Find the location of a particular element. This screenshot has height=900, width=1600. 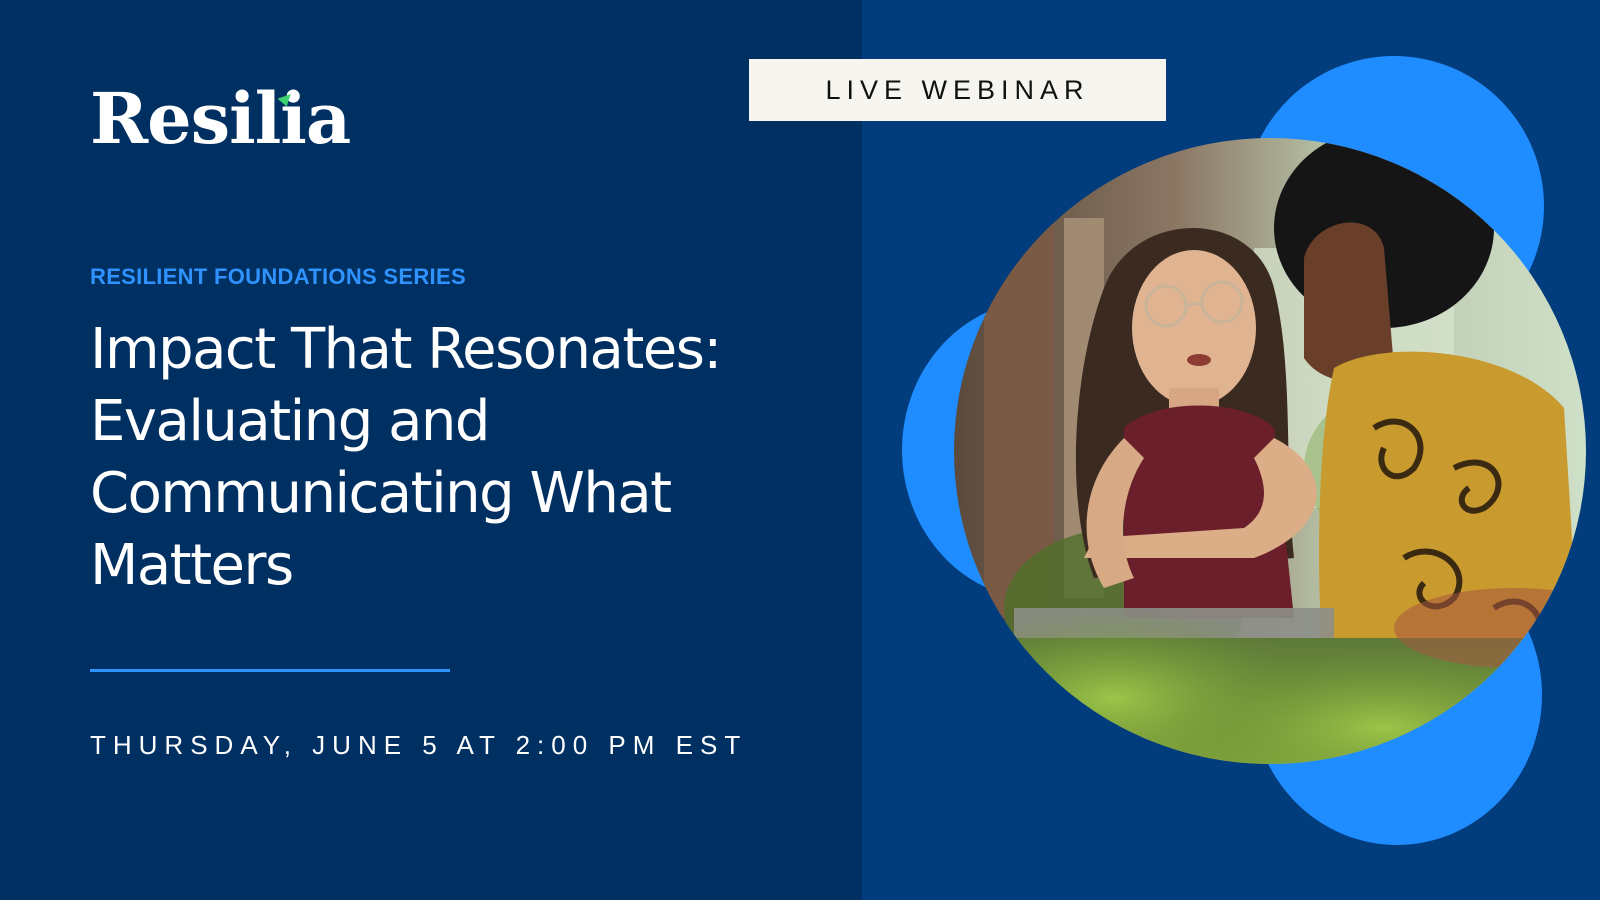

divider-line is located at coordinates (270, 670).